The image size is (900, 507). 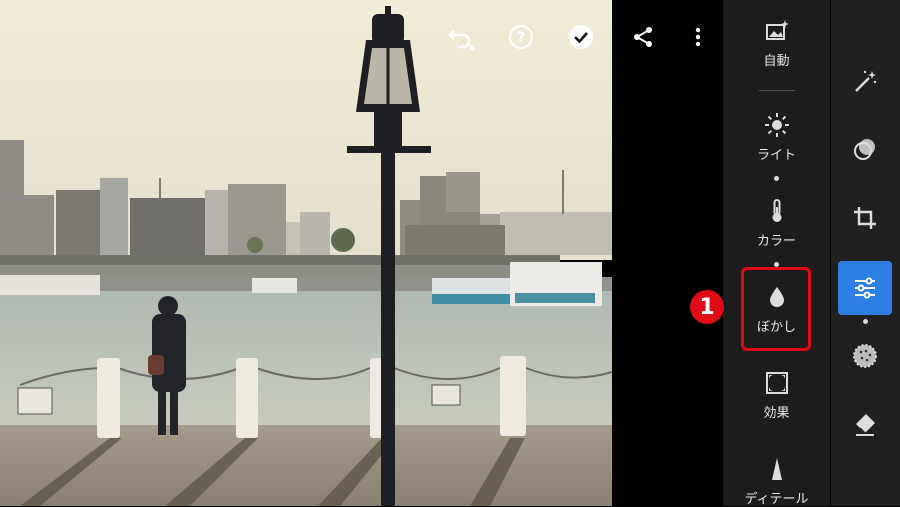 I want to click on panel-item-label: 効果, so click(x=776, y=413).